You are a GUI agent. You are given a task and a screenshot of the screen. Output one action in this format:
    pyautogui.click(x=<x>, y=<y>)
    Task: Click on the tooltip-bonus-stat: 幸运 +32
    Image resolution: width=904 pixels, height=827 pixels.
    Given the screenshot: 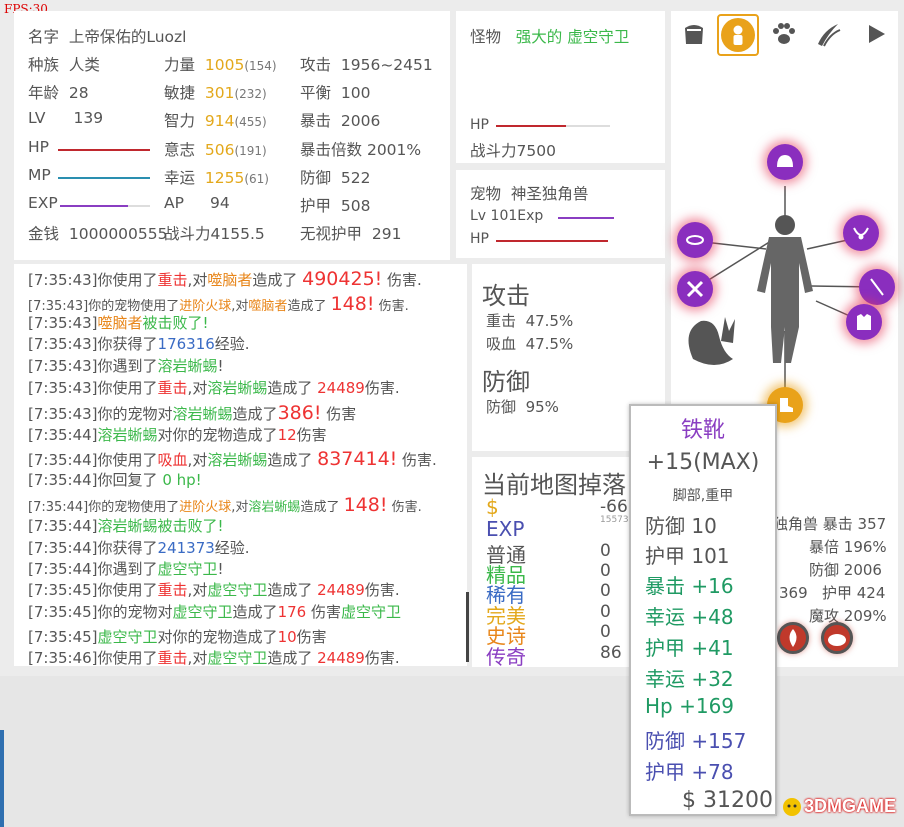 What is the action you would take?
    pyautogui.click(x=689, y=679)
    